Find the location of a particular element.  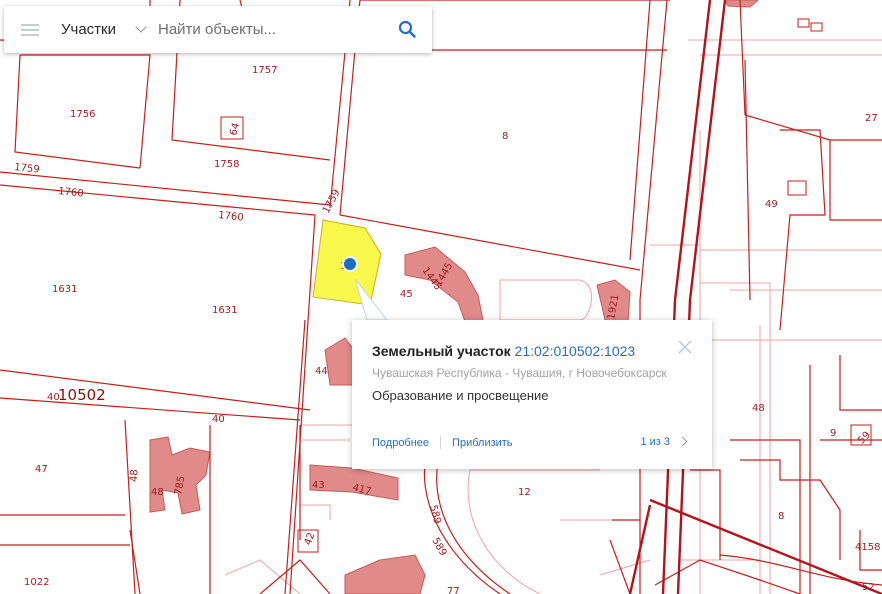

parcel-label: 1757 is located at coordinates (264, 70).